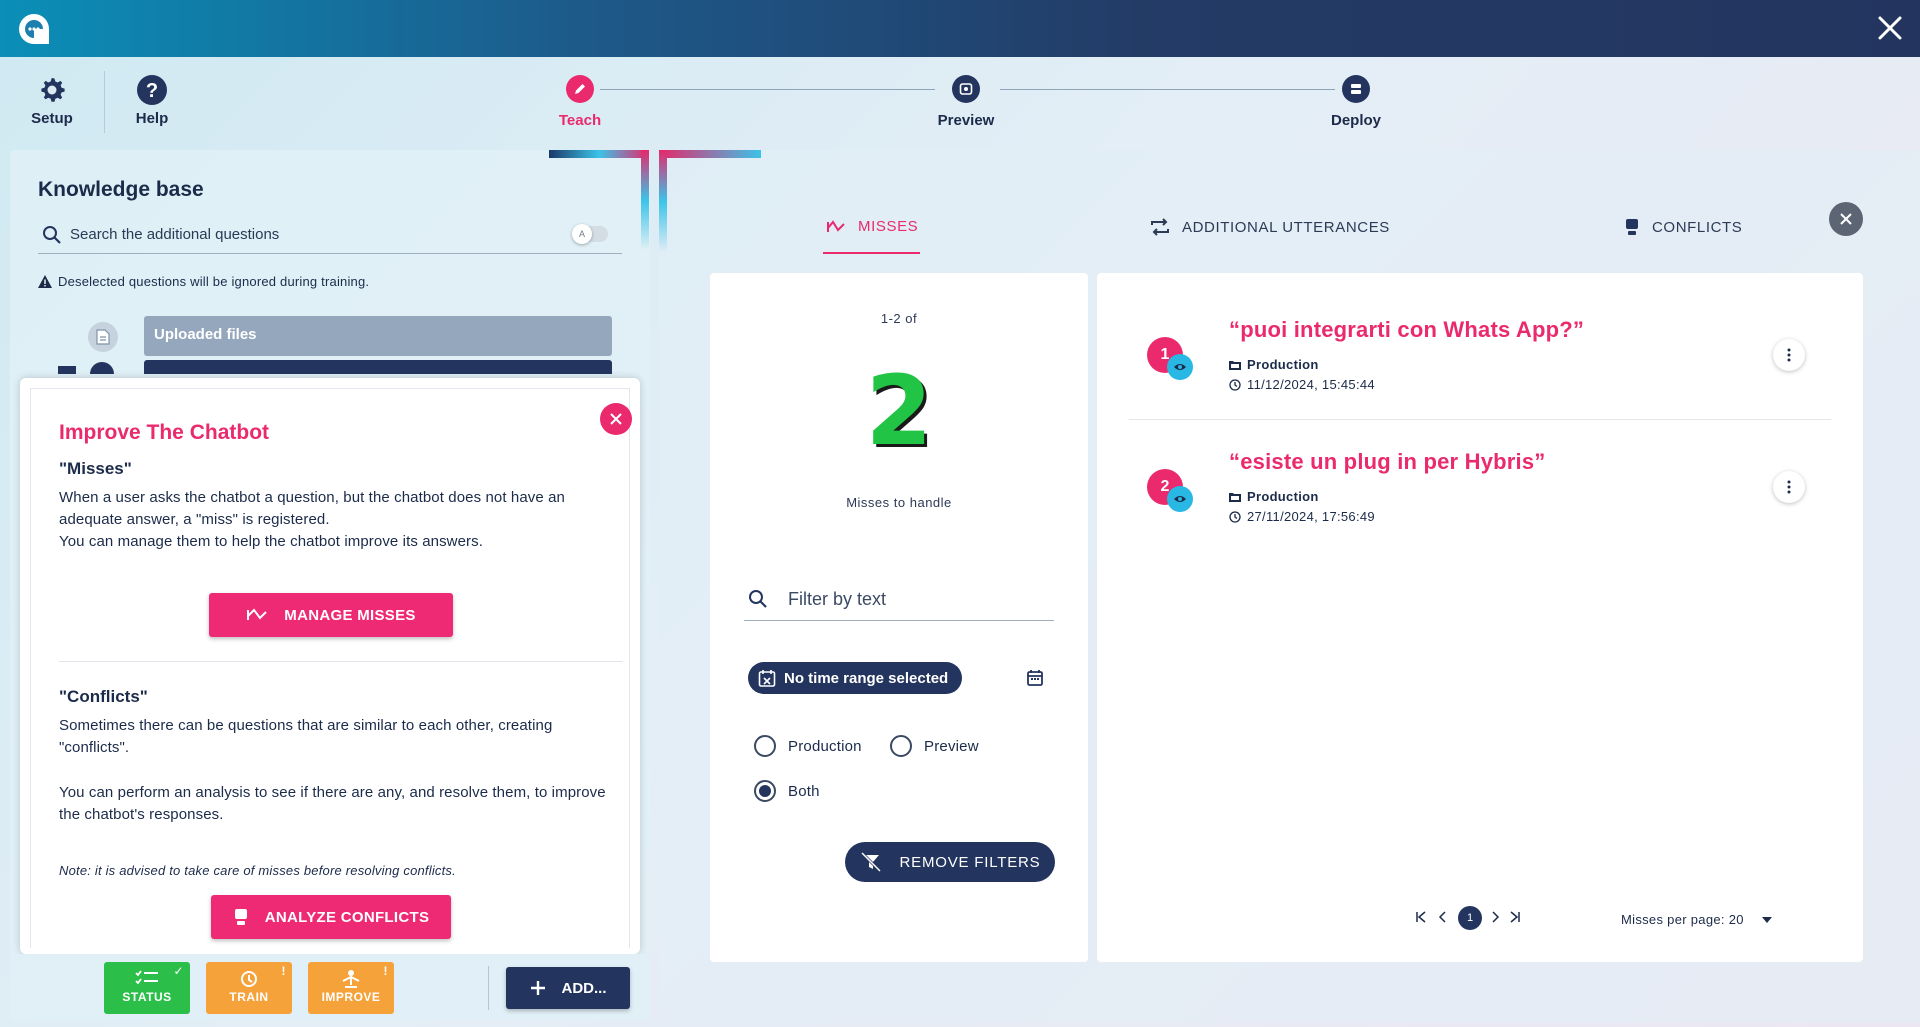  Describe the element at coordinates (178, 971) in the screenshot. I see `check-icon: ✓` at that location.